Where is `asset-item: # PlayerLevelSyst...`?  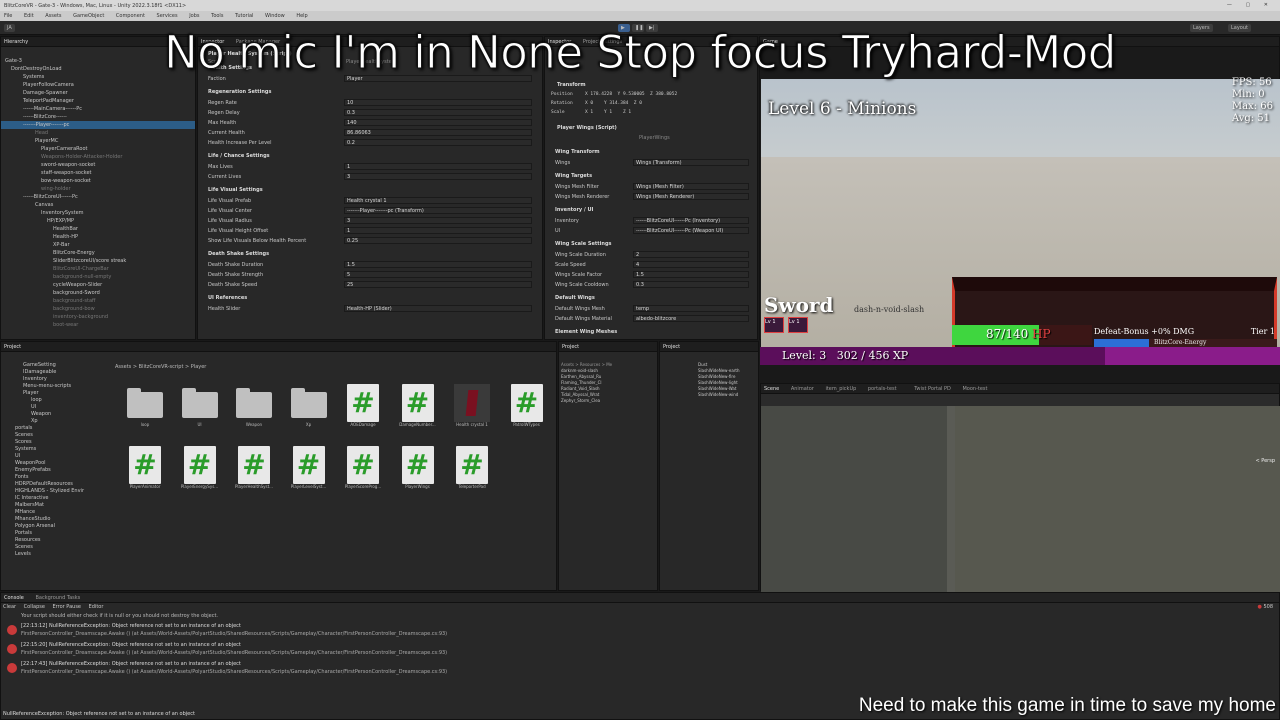 asset-item: # PlayerLevelSyst... is located at coordinates (309, 467).